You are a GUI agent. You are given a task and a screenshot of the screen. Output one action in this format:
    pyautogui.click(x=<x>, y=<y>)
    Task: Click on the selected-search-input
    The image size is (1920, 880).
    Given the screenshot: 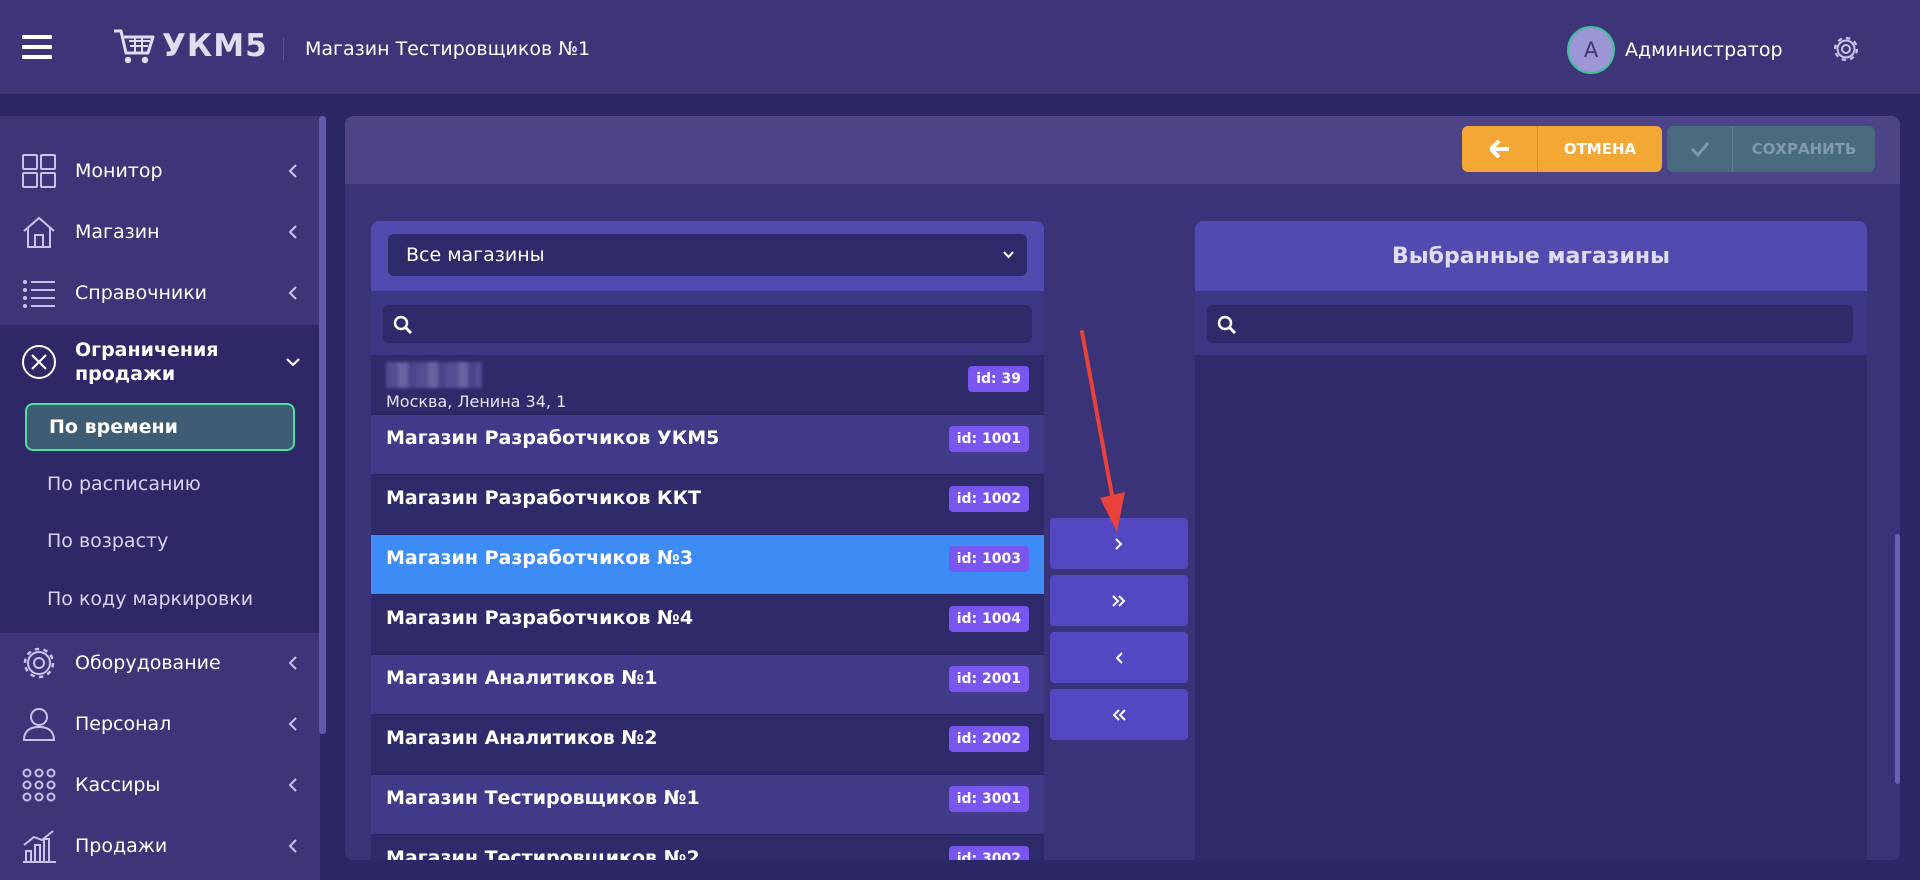 What is the action you would take?
    pyautogui.click(x=1530, y=324)
    